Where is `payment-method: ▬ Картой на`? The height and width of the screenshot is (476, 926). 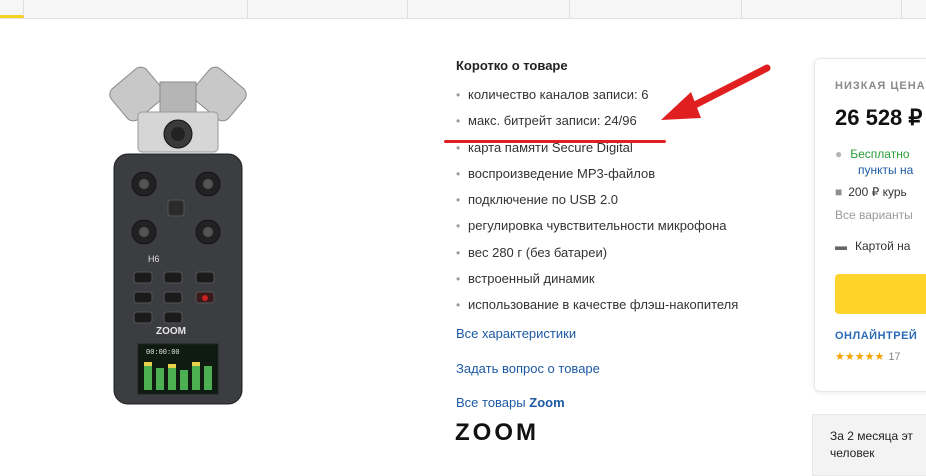
payment-method: ▬ Картой на is located at coordinates (872, 246).